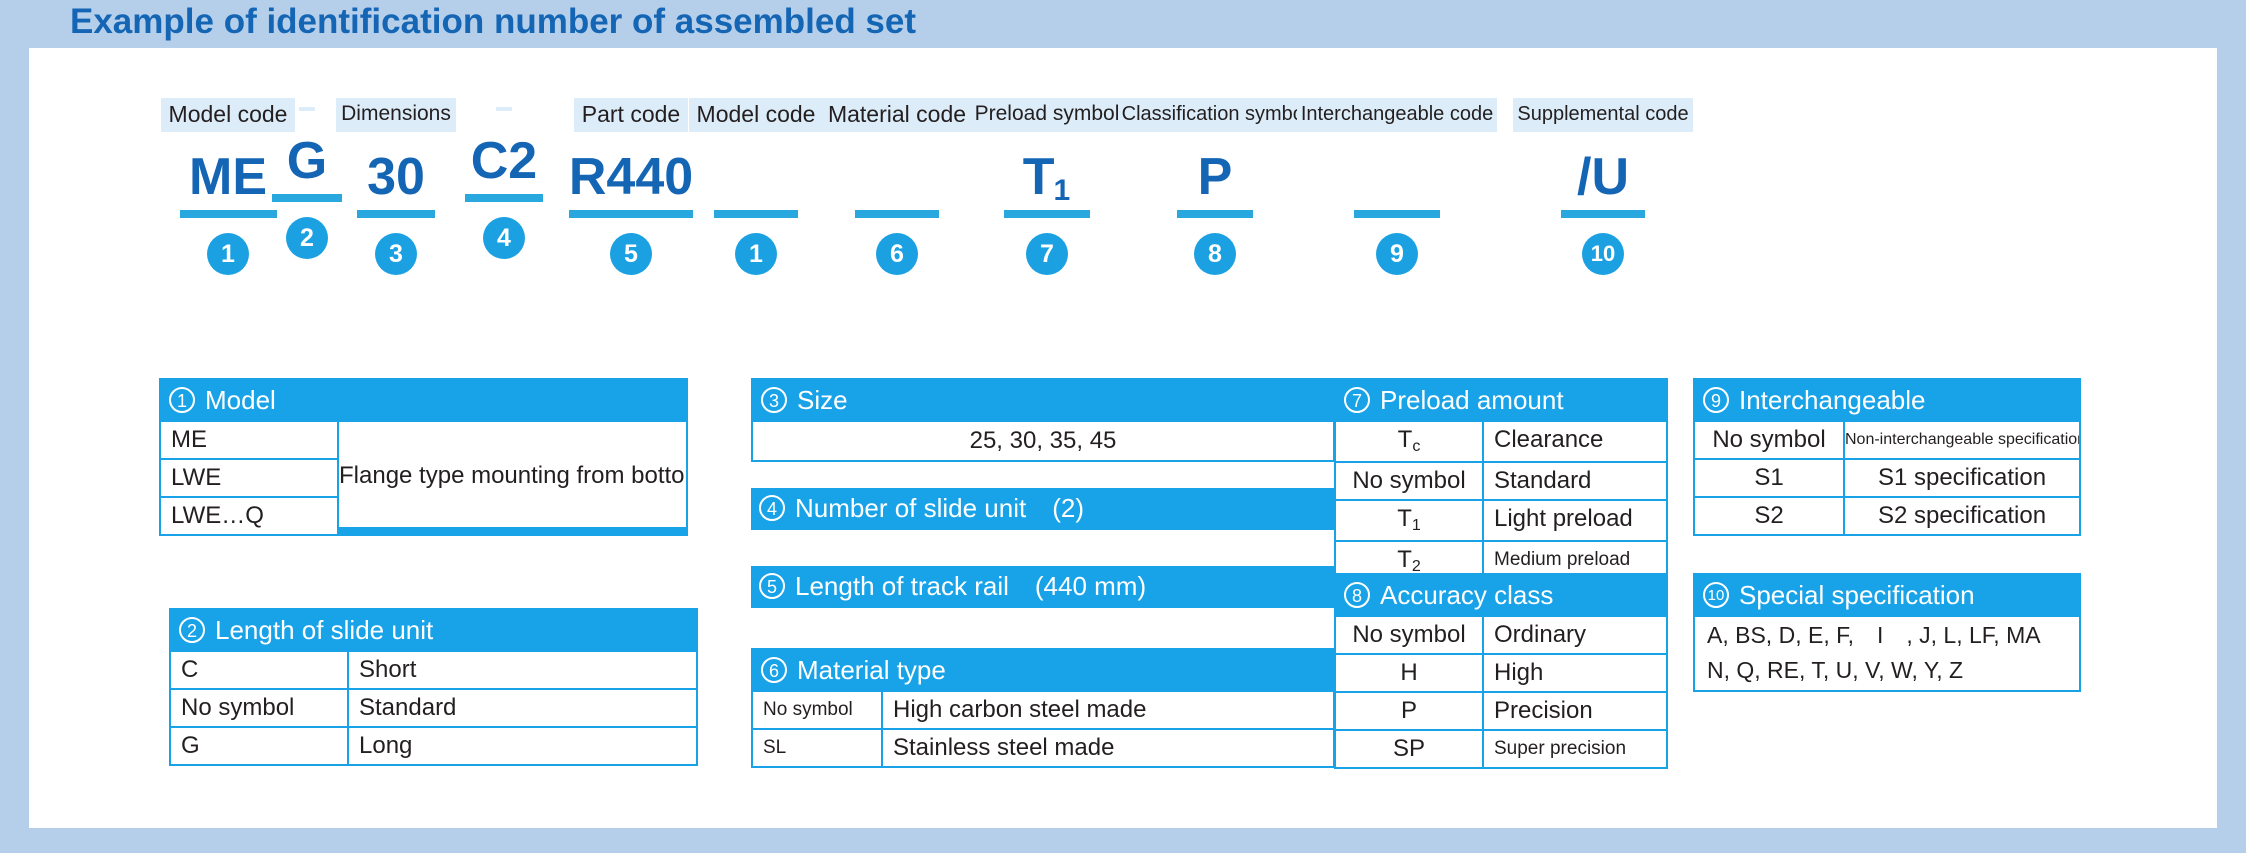 The height and width of the screenshot is (853, 2246). Describe the element at coordinates (1108, 710) in the screenshot. I see `cell-description: High carbon steel made` at that location.